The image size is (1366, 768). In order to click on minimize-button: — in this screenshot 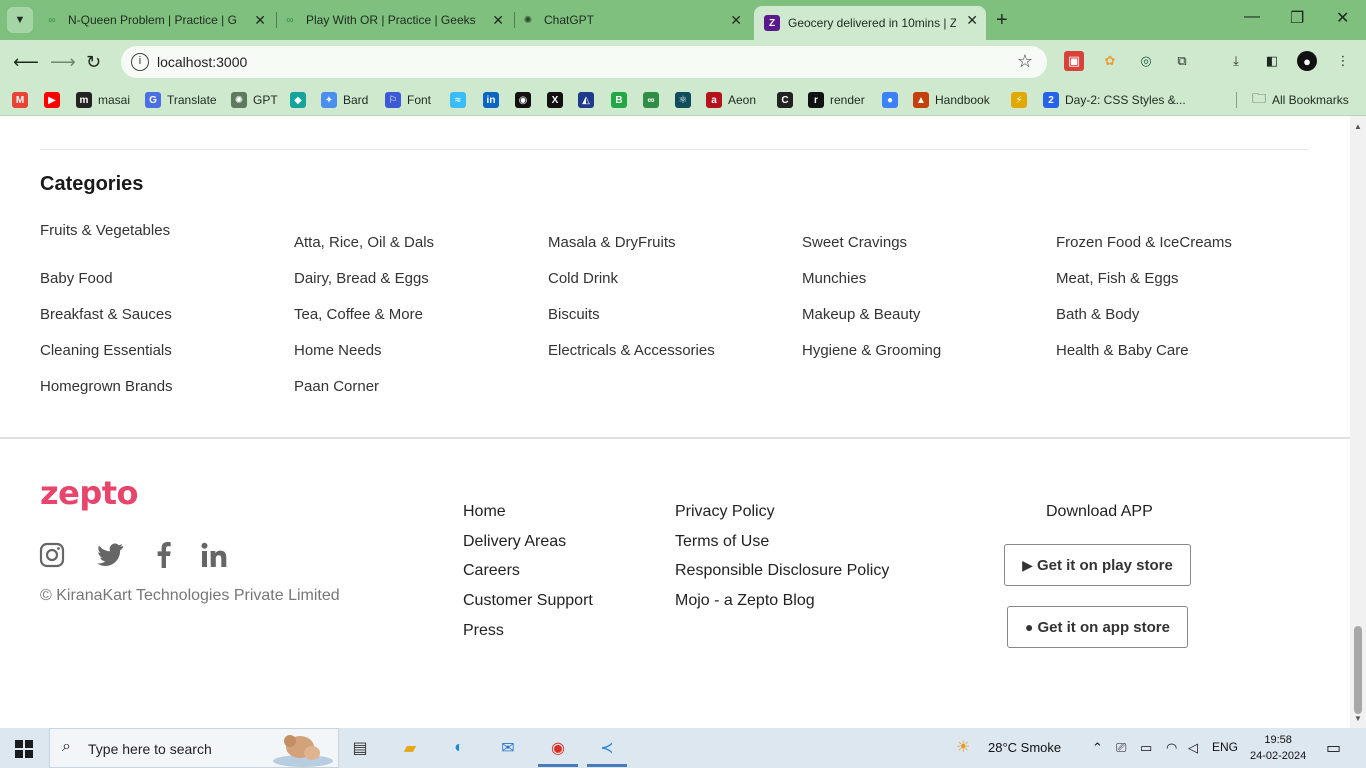, I will do `click(1252, 17)`.